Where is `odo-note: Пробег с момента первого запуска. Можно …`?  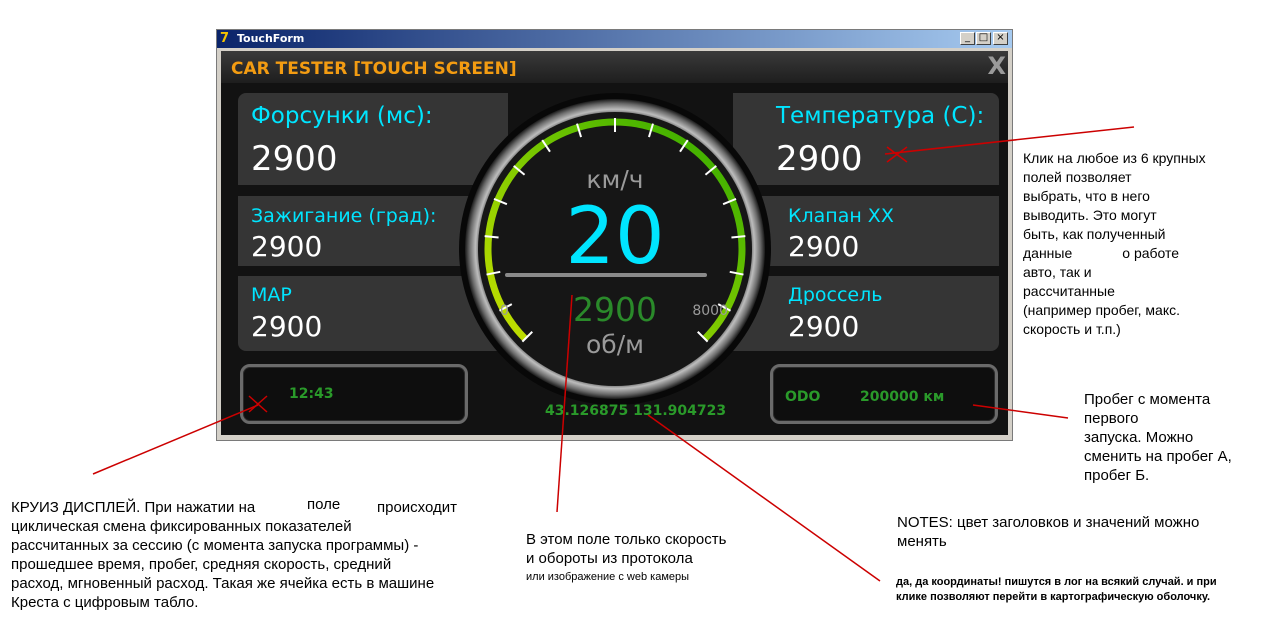
odo-note: Пробег с момента первого запуска. Можно … is located at coordinates (1158, 437).